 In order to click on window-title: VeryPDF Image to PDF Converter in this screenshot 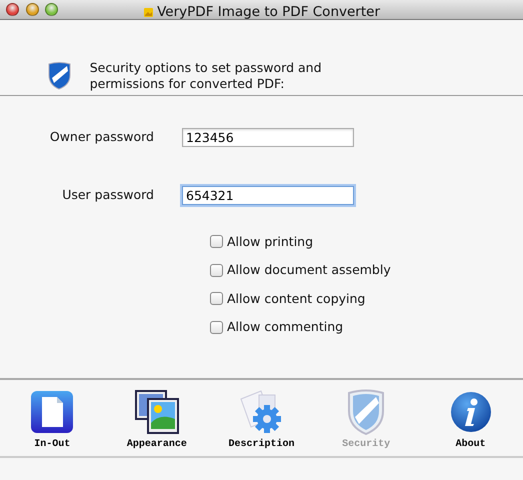, I will do `click(268, 12)`.